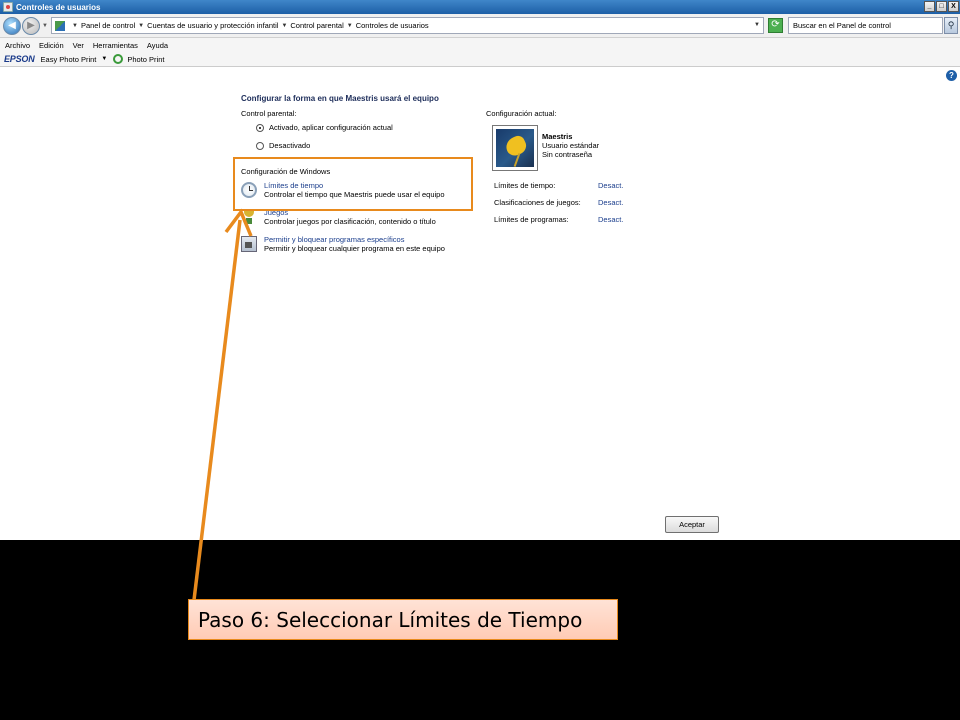 The height and width of the screenshot is (720, 960). What do you see at coordinates (69, 59) in the screenshot?
I see `easy-photo-print-button: Easy Photo Print` at bounding box center [69, 59].